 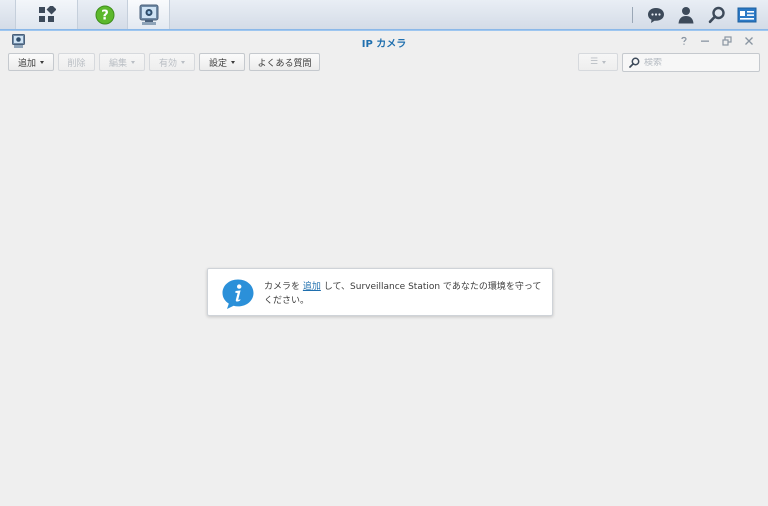 I want to click on window-help-icon, so click(x=684, y=41).